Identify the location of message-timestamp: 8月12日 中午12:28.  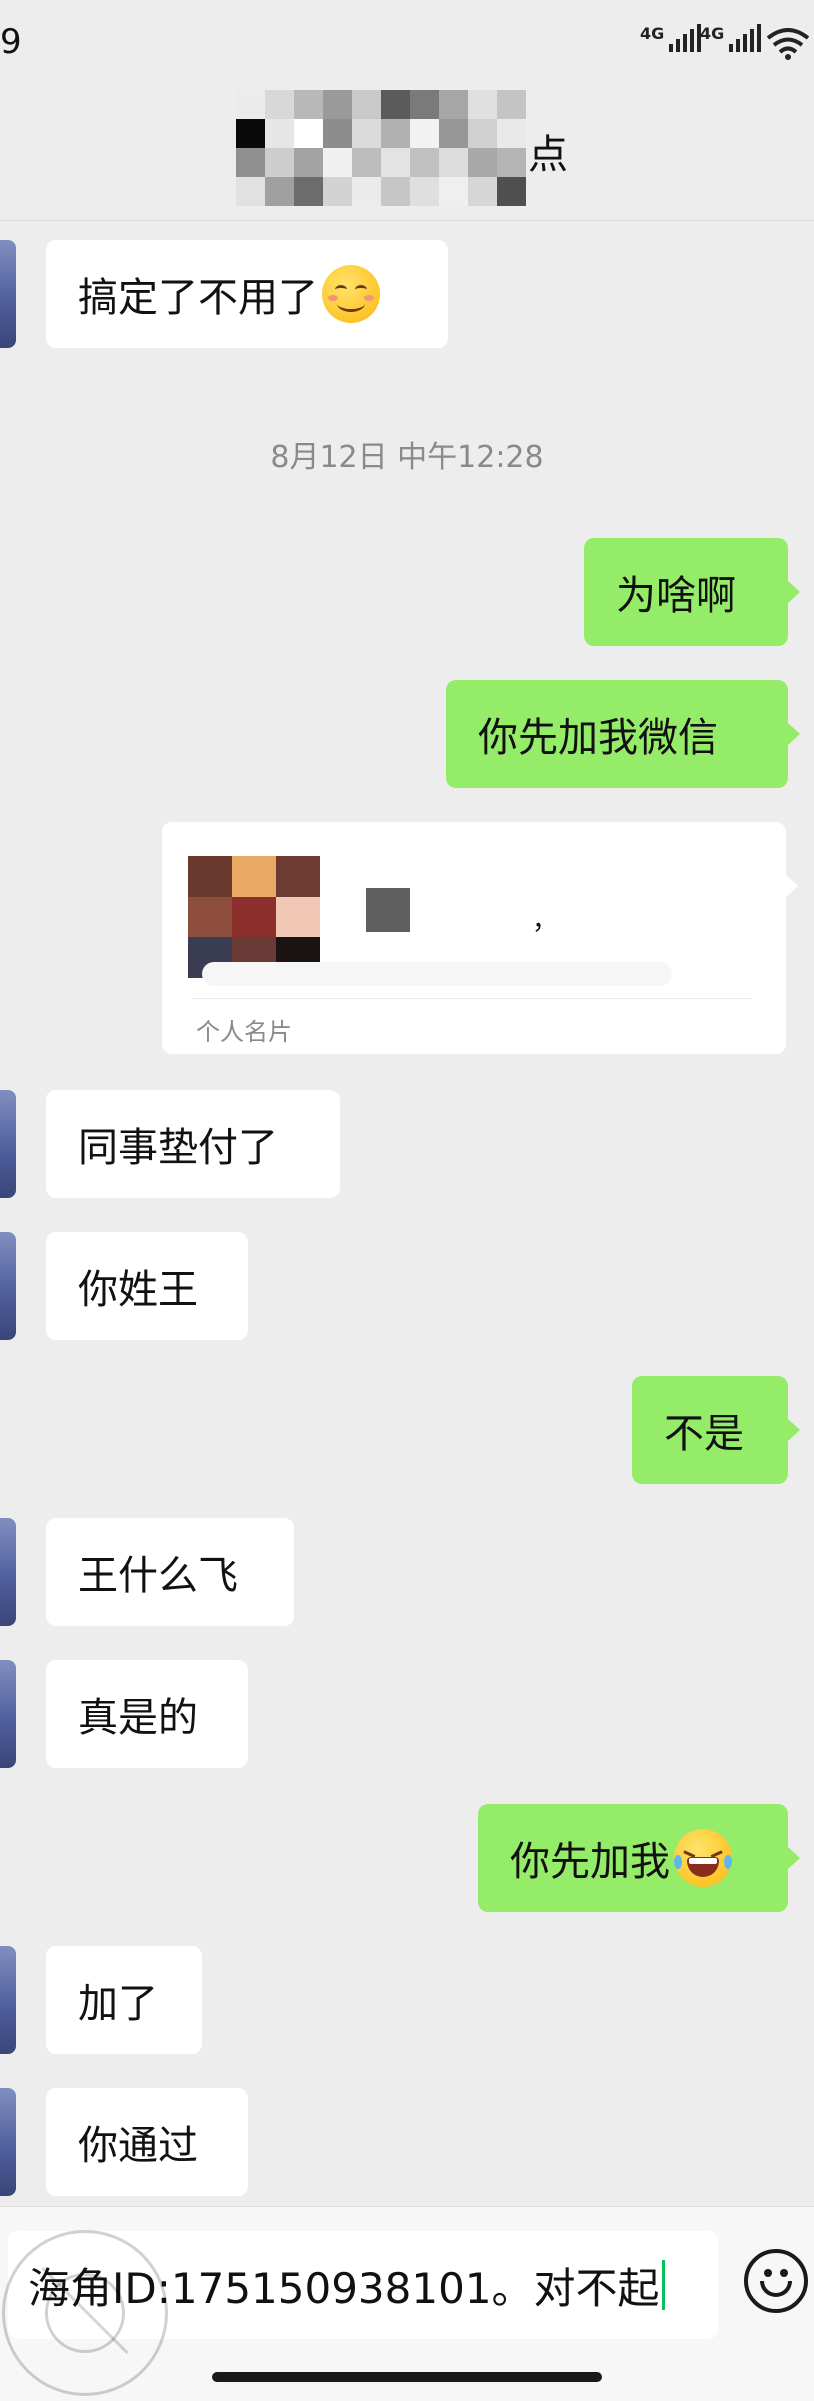
(407, 457).